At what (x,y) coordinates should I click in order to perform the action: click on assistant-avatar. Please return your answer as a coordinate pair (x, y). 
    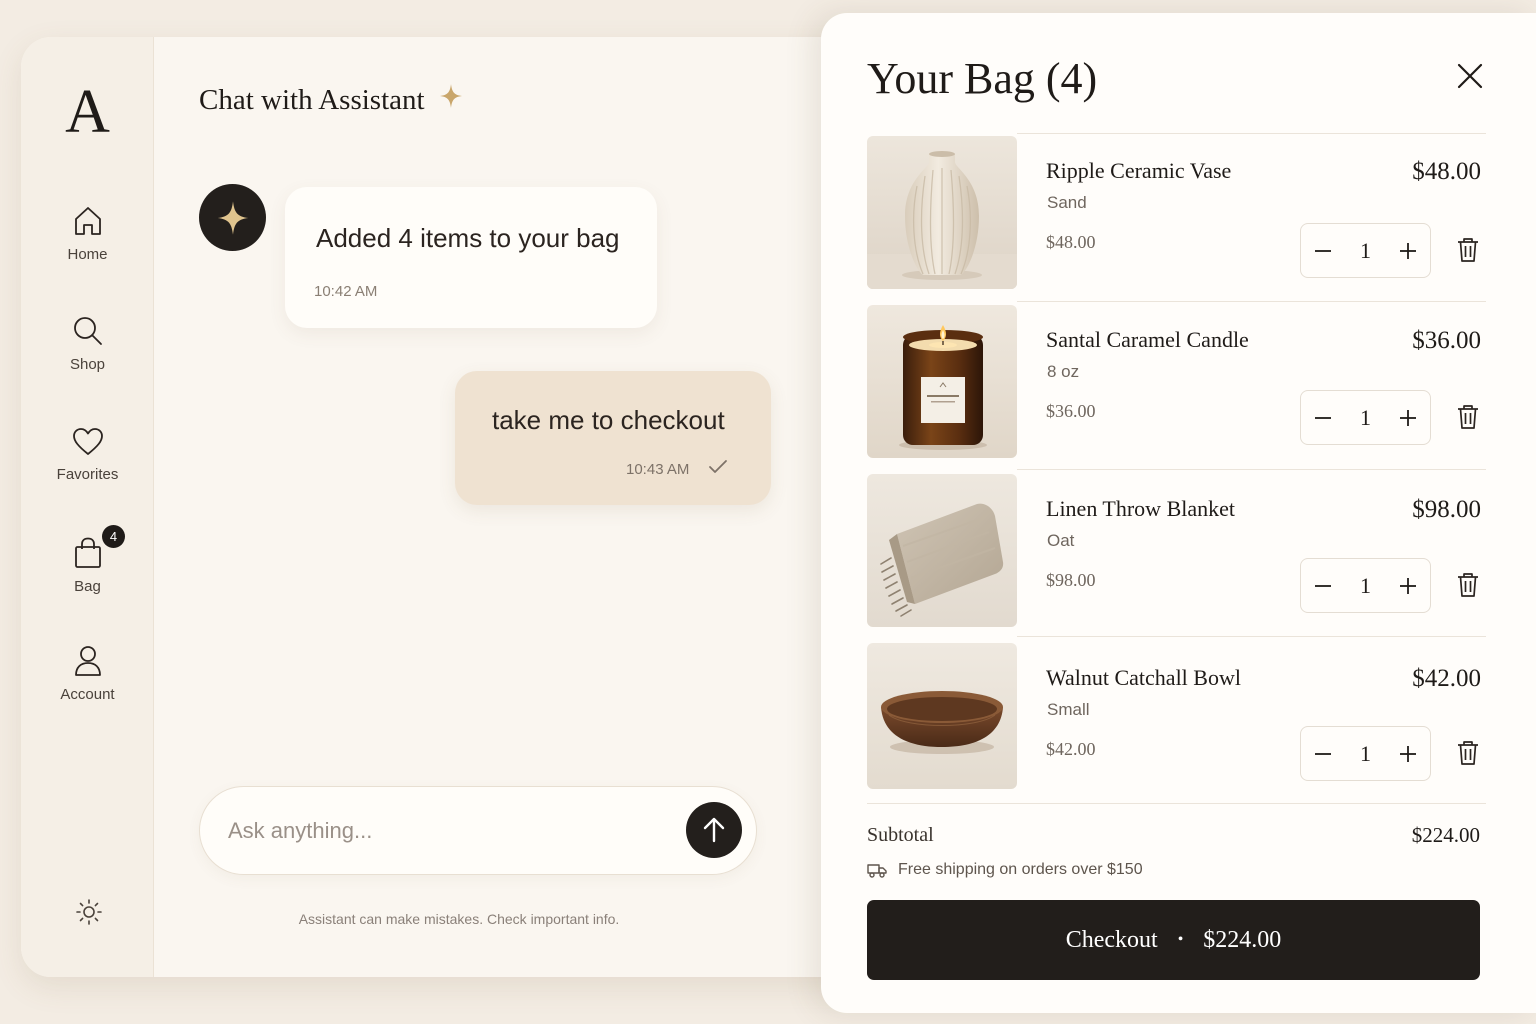
    Looking at the image, I should click on (232, 217).